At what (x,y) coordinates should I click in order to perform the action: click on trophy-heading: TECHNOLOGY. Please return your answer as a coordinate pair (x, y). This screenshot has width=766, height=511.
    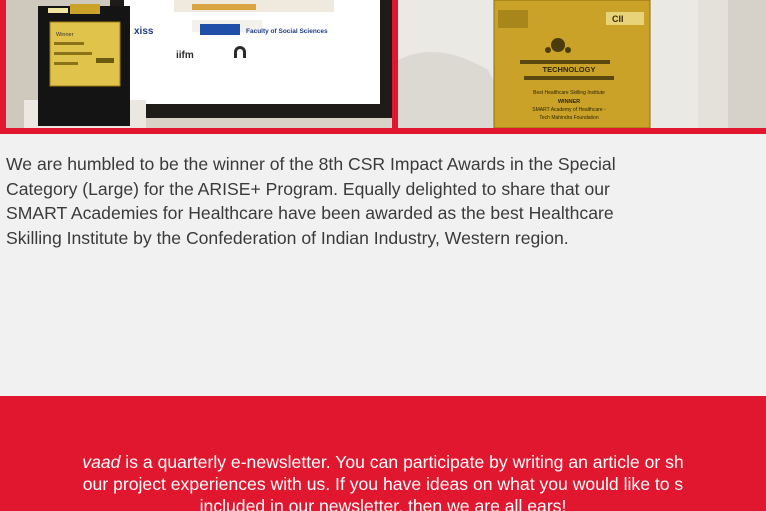
    Looking at the image, I should click on (569, 69).